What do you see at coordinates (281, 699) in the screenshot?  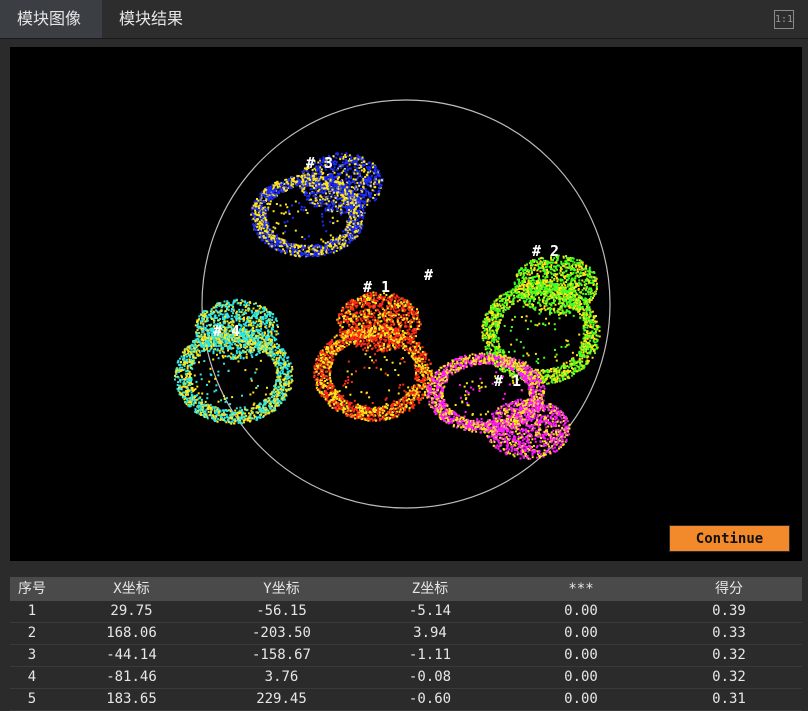 I see `cell-y: 229.45` at bounding box center [281, 699].